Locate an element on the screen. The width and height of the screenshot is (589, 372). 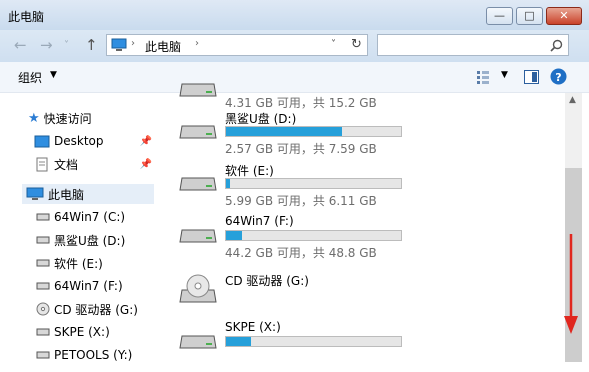
back-arrow-icon: ← is located at coordinates (20, 45).